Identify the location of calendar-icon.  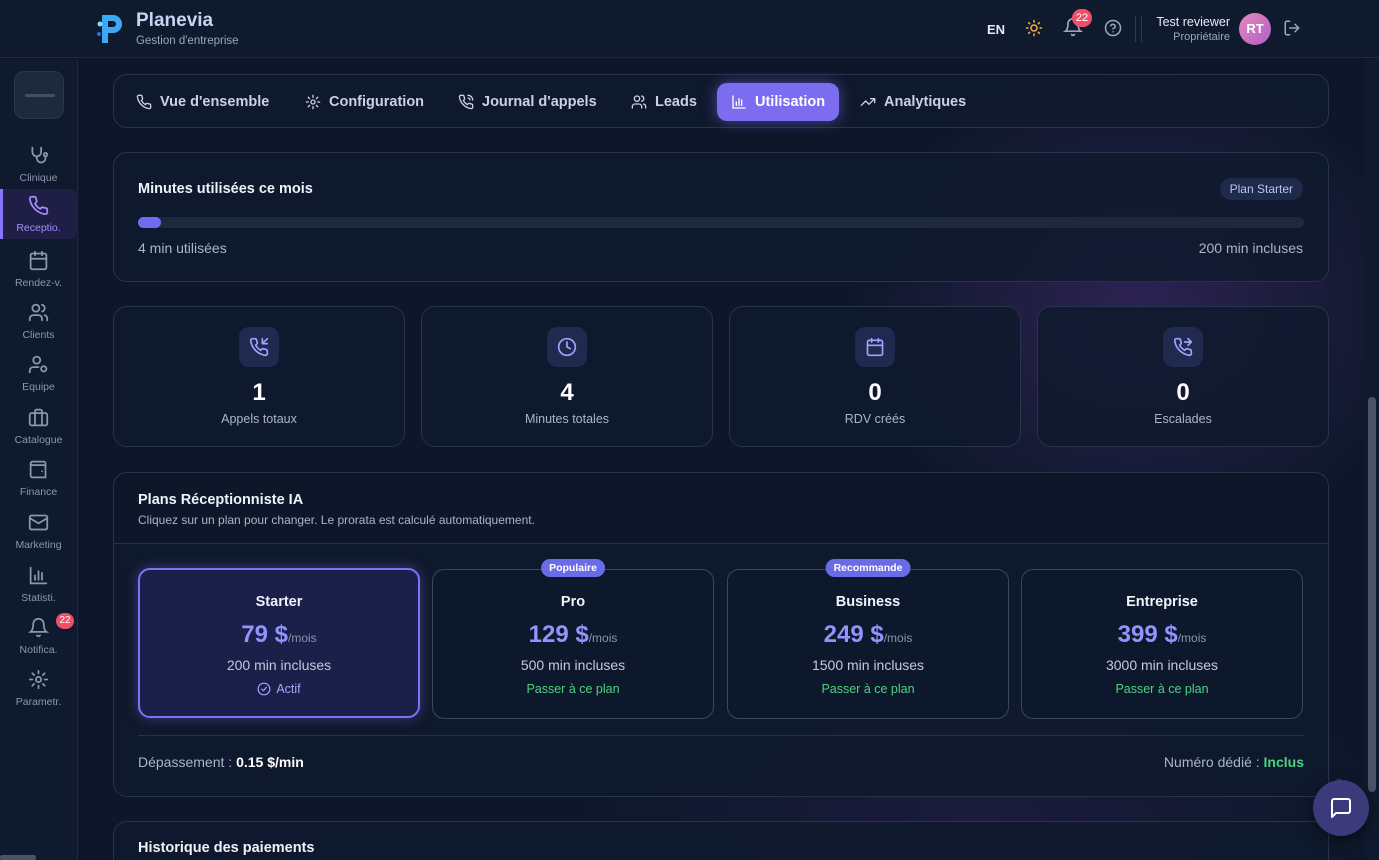
(38, 260).